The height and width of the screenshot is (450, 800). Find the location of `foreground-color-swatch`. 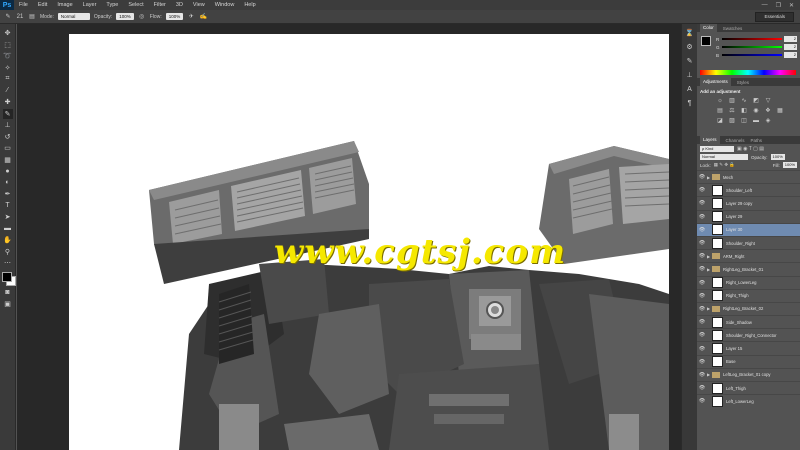

foreground-color-swatch is located at coordinates (6, 276).